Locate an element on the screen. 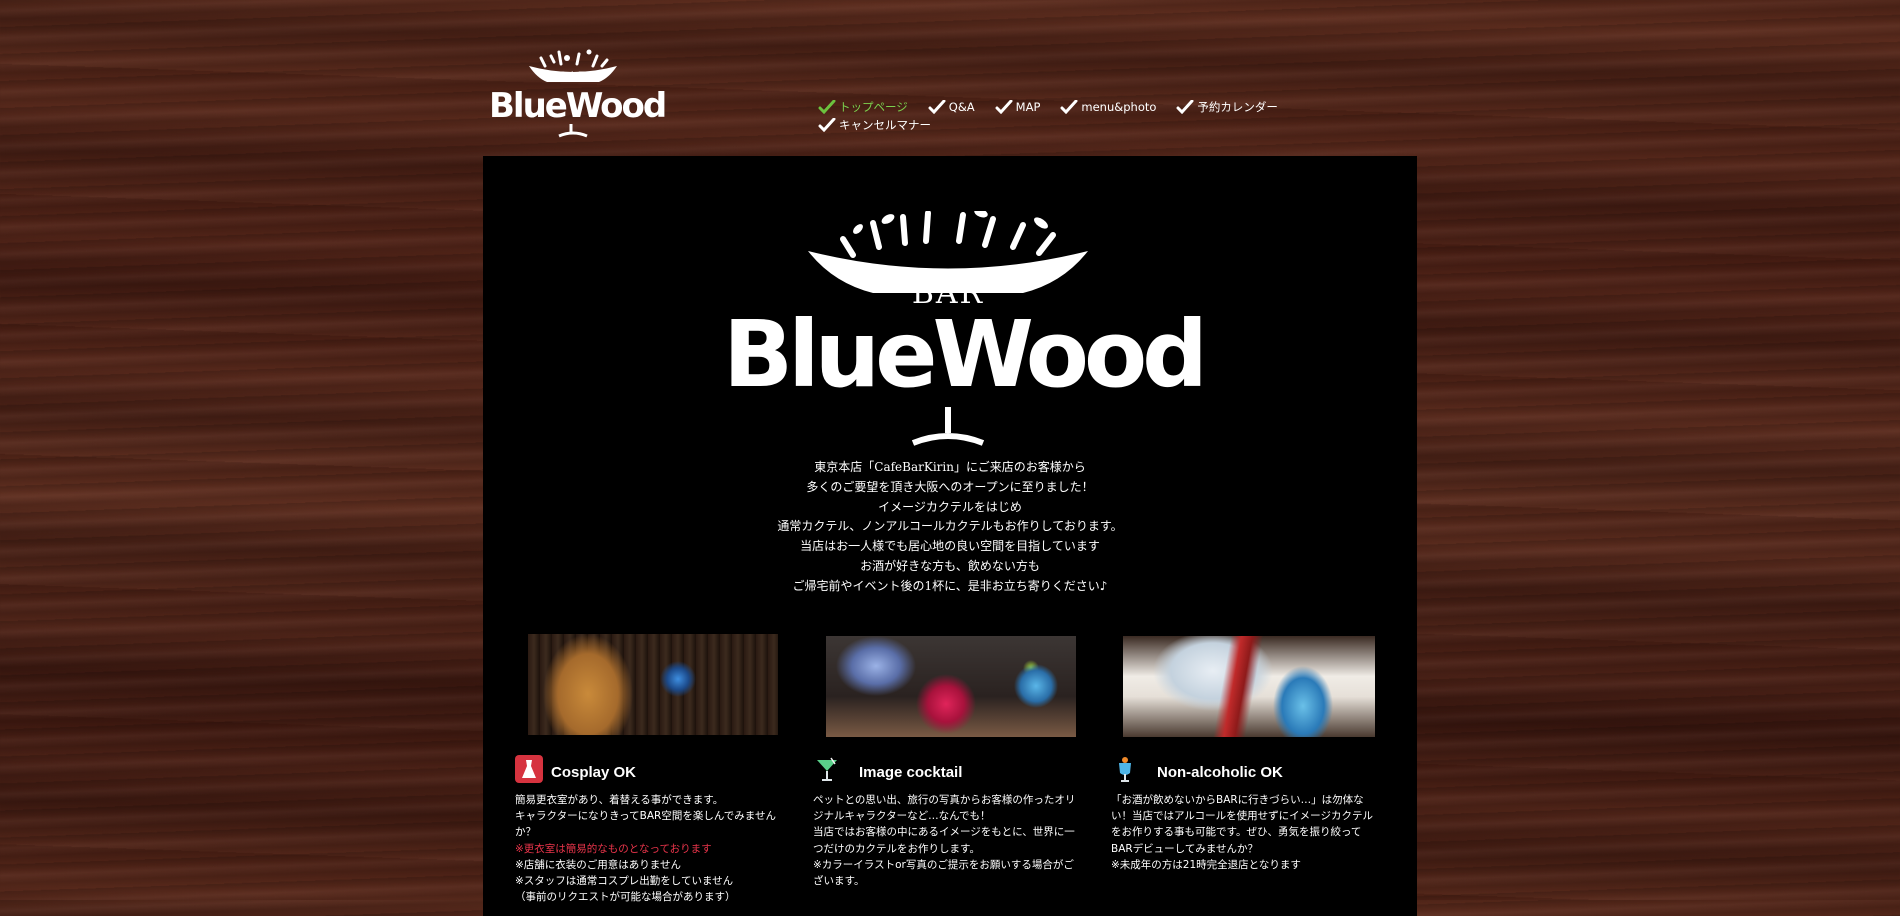 The width and height of the screenshot is (1900, 916). intro-line: 東京本店「CafeBarKirin」にご来店のお客様から is located at coordinates (950, 467).